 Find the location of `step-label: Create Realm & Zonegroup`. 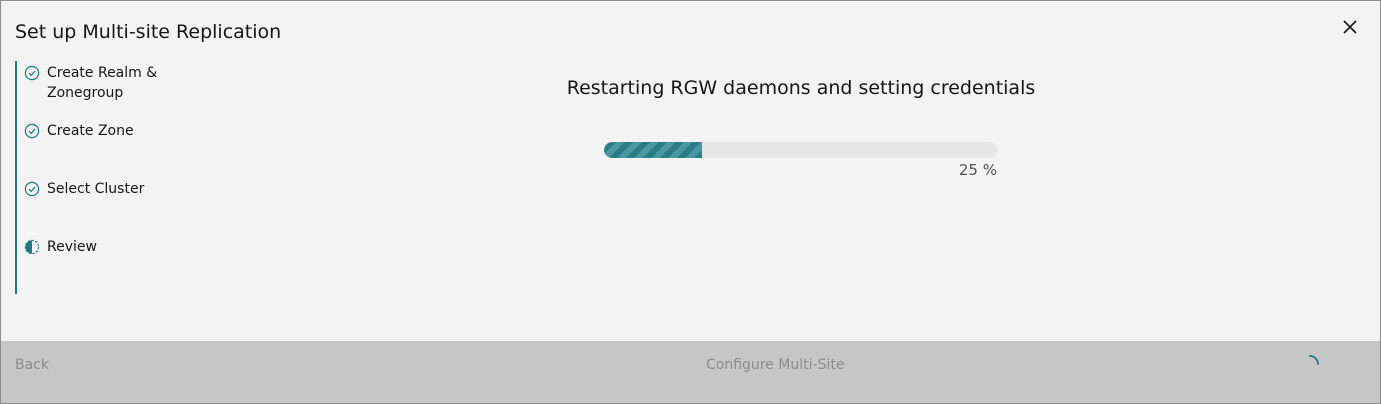

step-label: Create Realm & Zonegroup is located at coordinates (102, 83).